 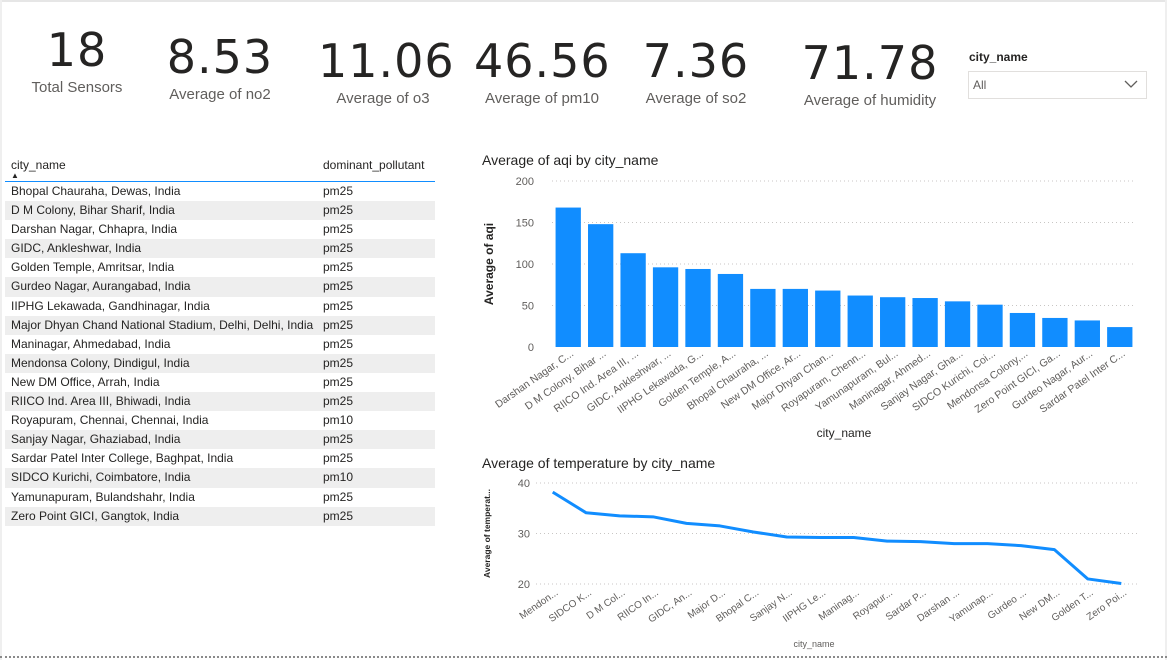 I want to click on cell-city-name: Sanjay Nagar, Ghaziabad, India, so click(x=96, y=439).